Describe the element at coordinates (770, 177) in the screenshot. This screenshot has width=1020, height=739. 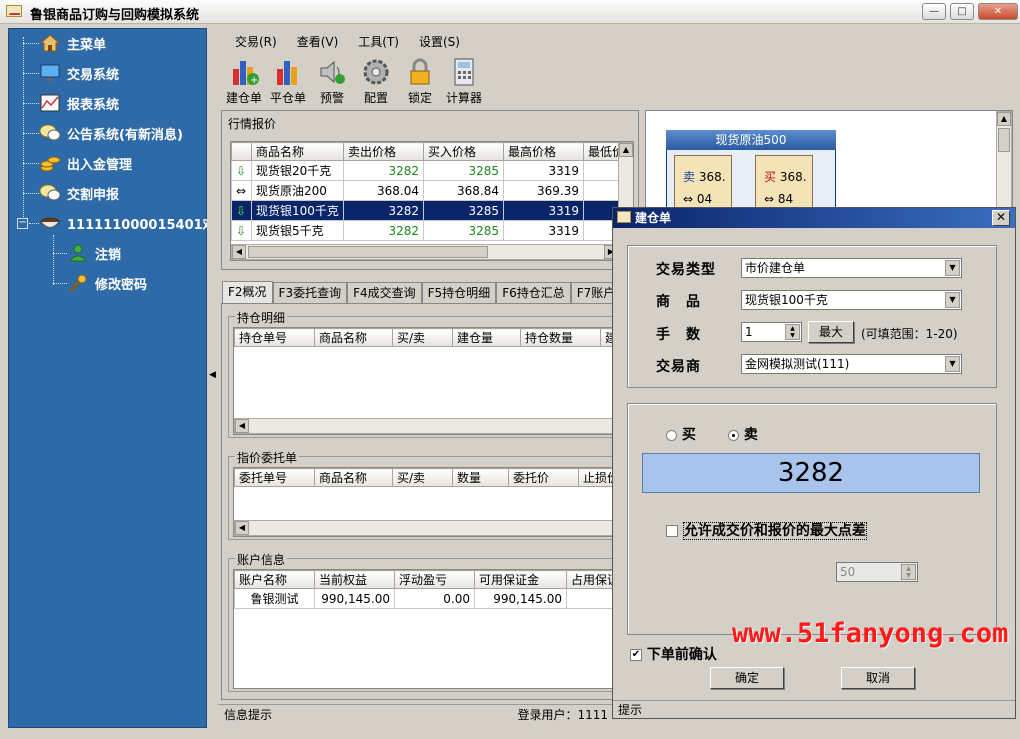
I see `buy-label: 买` at that location.